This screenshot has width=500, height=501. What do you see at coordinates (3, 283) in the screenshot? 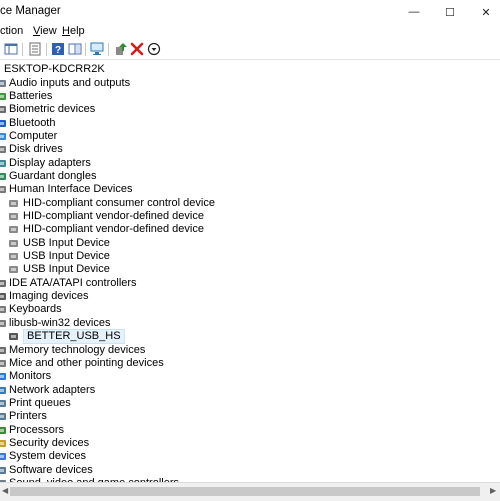
I see `ide-controller-icon` at bounding box center [3, 283].